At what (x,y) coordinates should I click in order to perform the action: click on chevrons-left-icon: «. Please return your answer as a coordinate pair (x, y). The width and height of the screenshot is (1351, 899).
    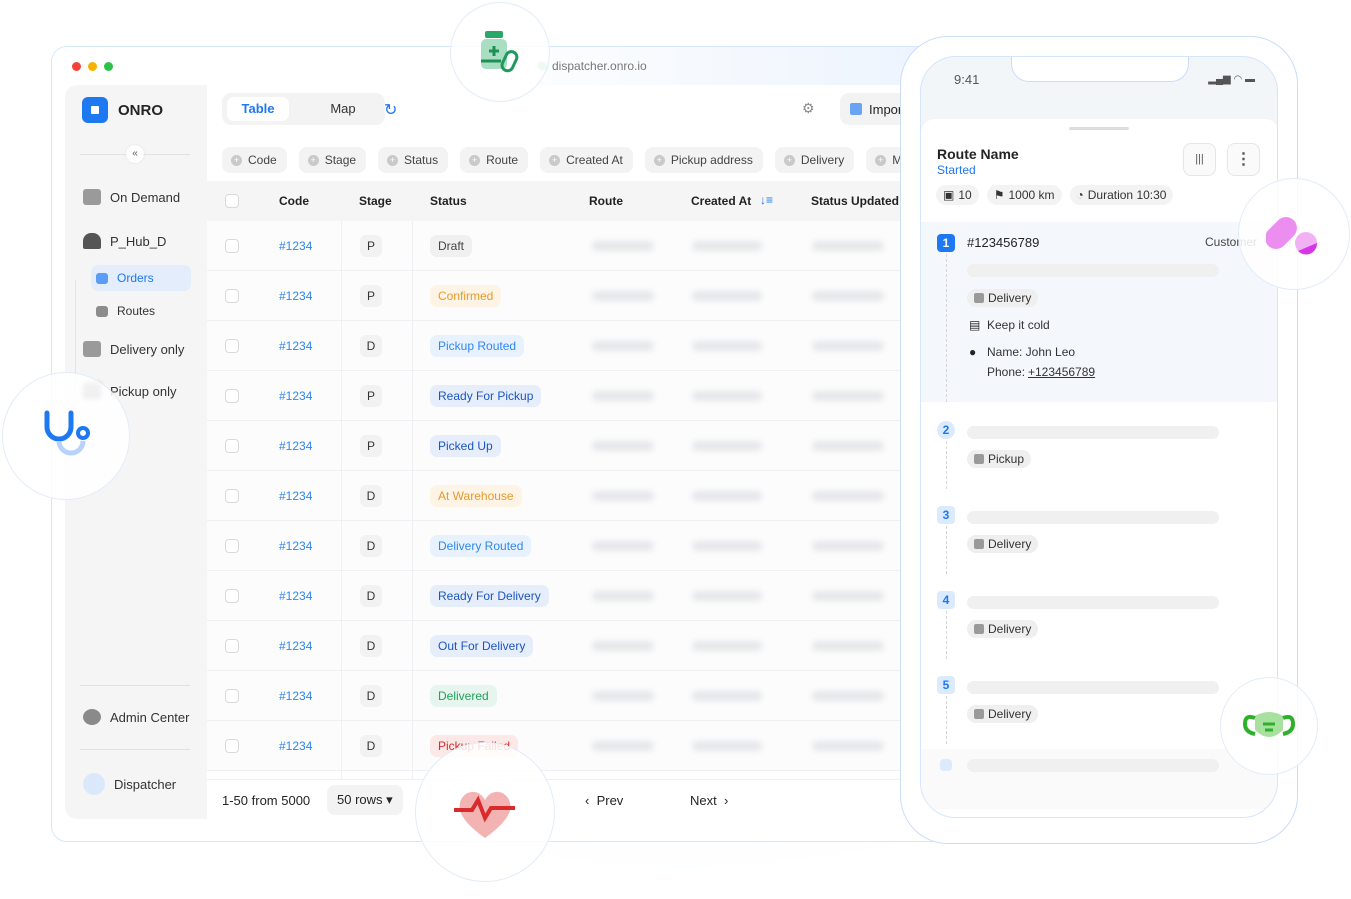
    Looking at the image, I should click on (135, 154).